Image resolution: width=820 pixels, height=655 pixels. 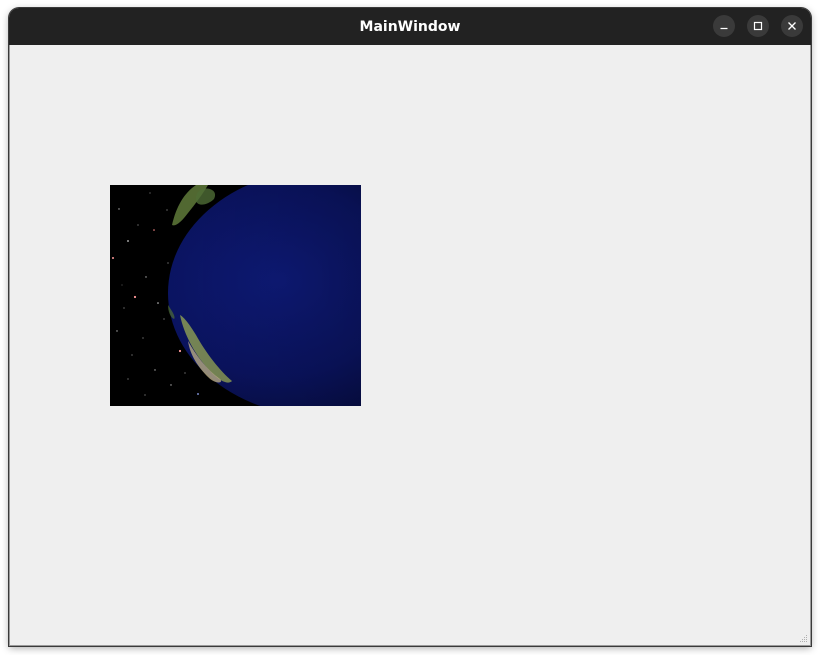 I want to click on minimize-icon, so click(x=724, y=28).